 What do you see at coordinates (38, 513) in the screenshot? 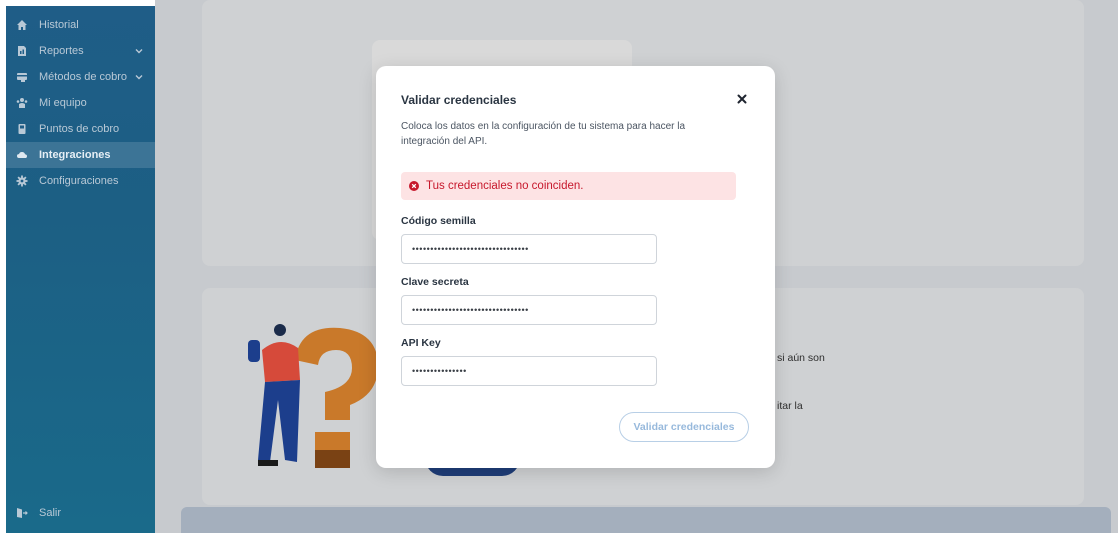
I see `logout-button: Salir` at bounding box center [38, 513].